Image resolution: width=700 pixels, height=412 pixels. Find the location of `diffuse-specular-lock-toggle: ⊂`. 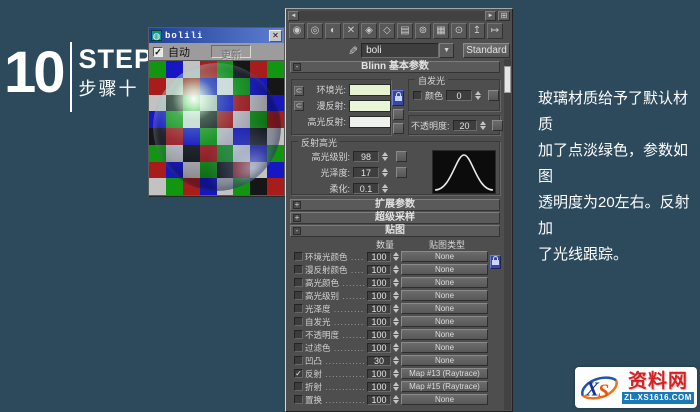

diffuse-specular-lock-toggle: ⊂ is located at coordinates (299, 106).